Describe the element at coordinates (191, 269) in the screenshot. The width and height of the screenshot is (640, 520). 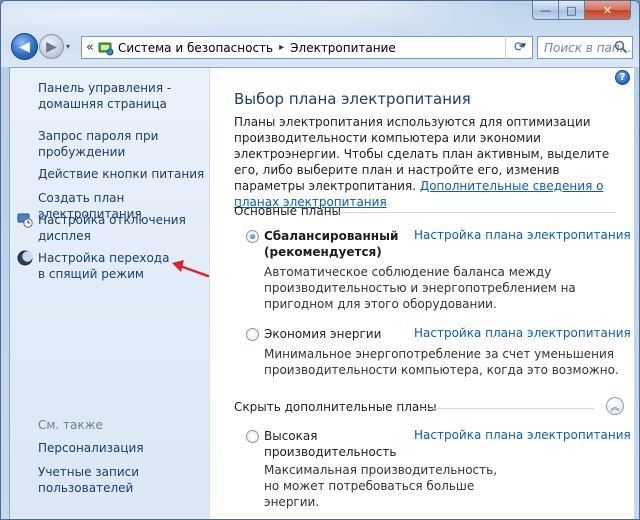
I see `annotation-arrow-icon` at that location.